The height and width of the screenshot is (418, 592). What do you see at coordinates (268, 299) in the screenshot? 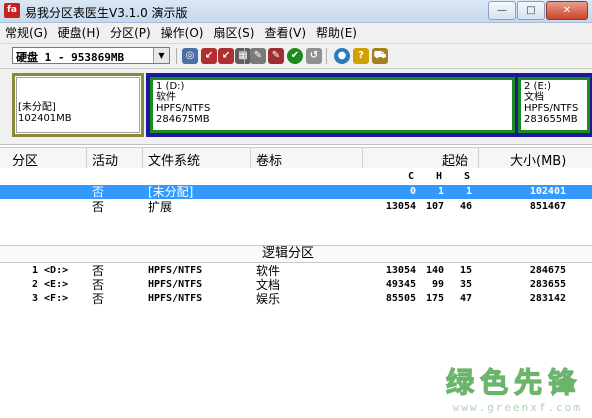
I see `cell-label: 娱乐` at bounding box center [268, 299].